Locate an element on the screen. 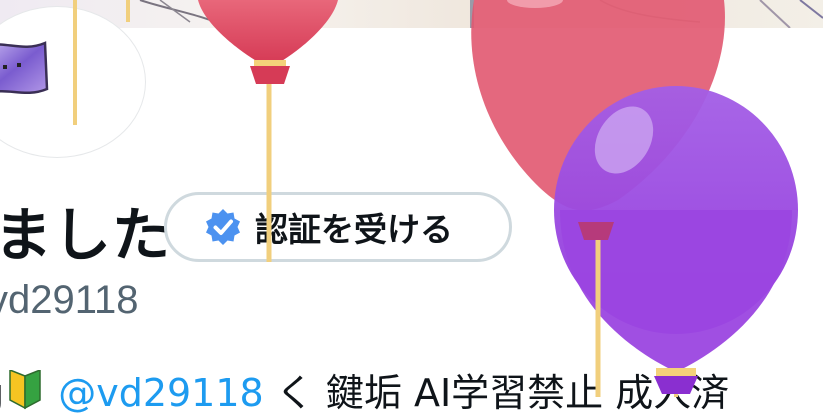 The image size is (823, 417). bio-text-start: g is located at coordinates (2, 393).